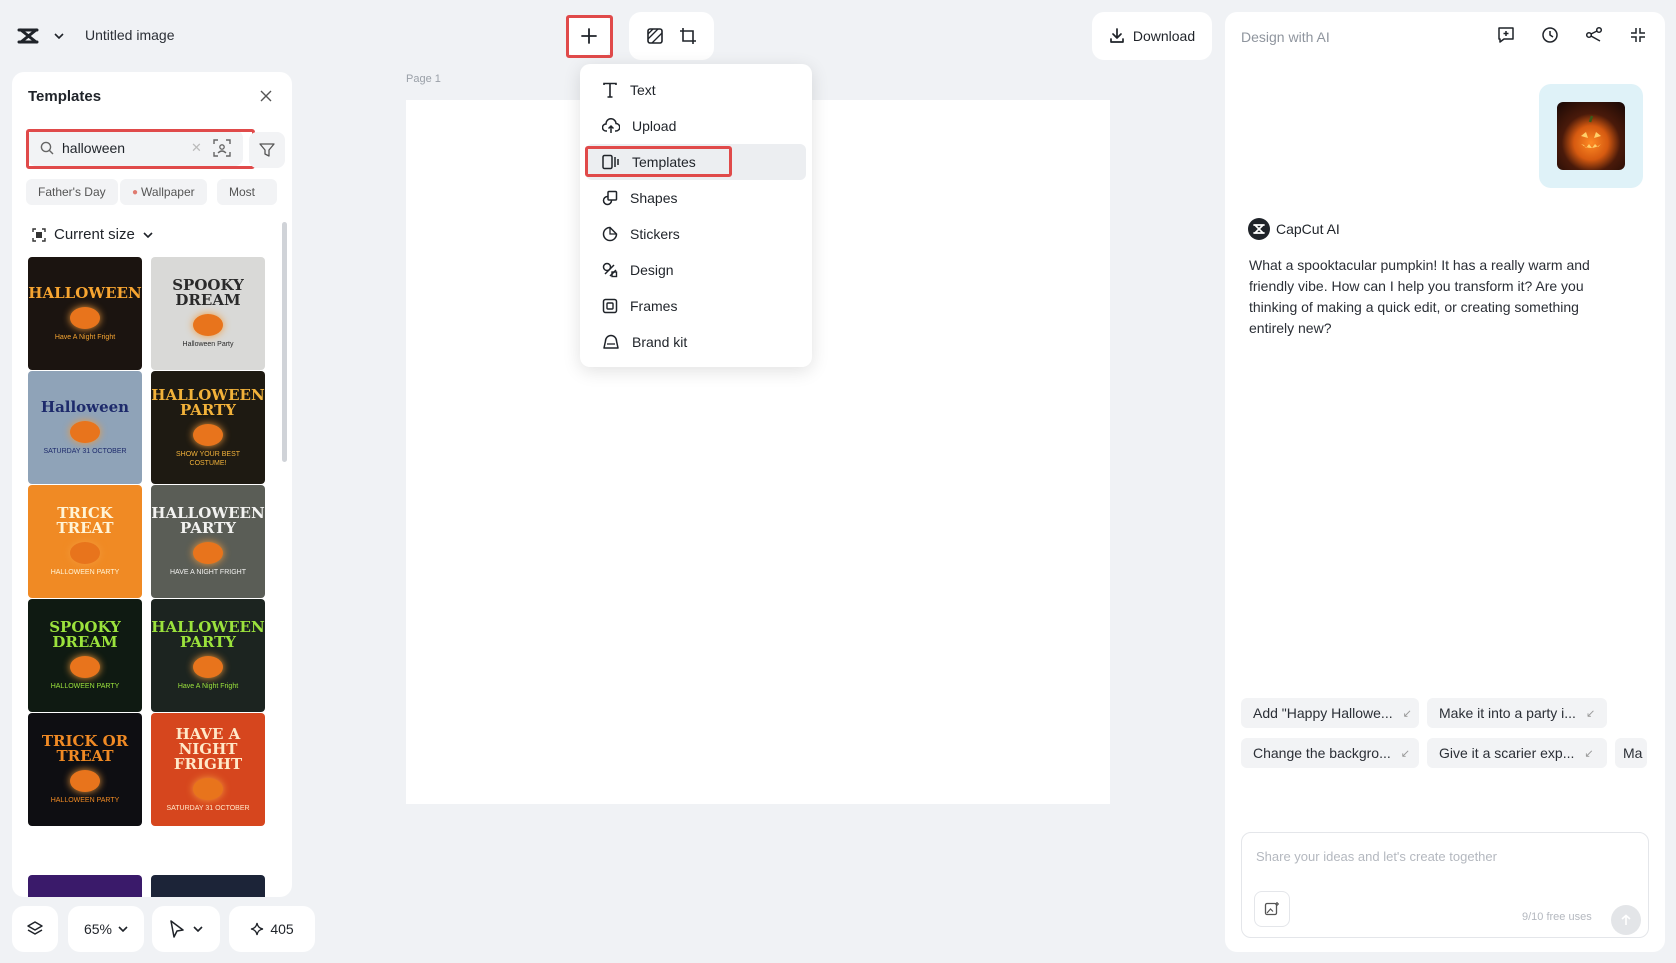 The image size is (1676, 963). Describe the element at coordinates (85, 769) in the screenshot. I see `template-card: TRICK OR TREAT HALLOWEEN PARTY` at that location.